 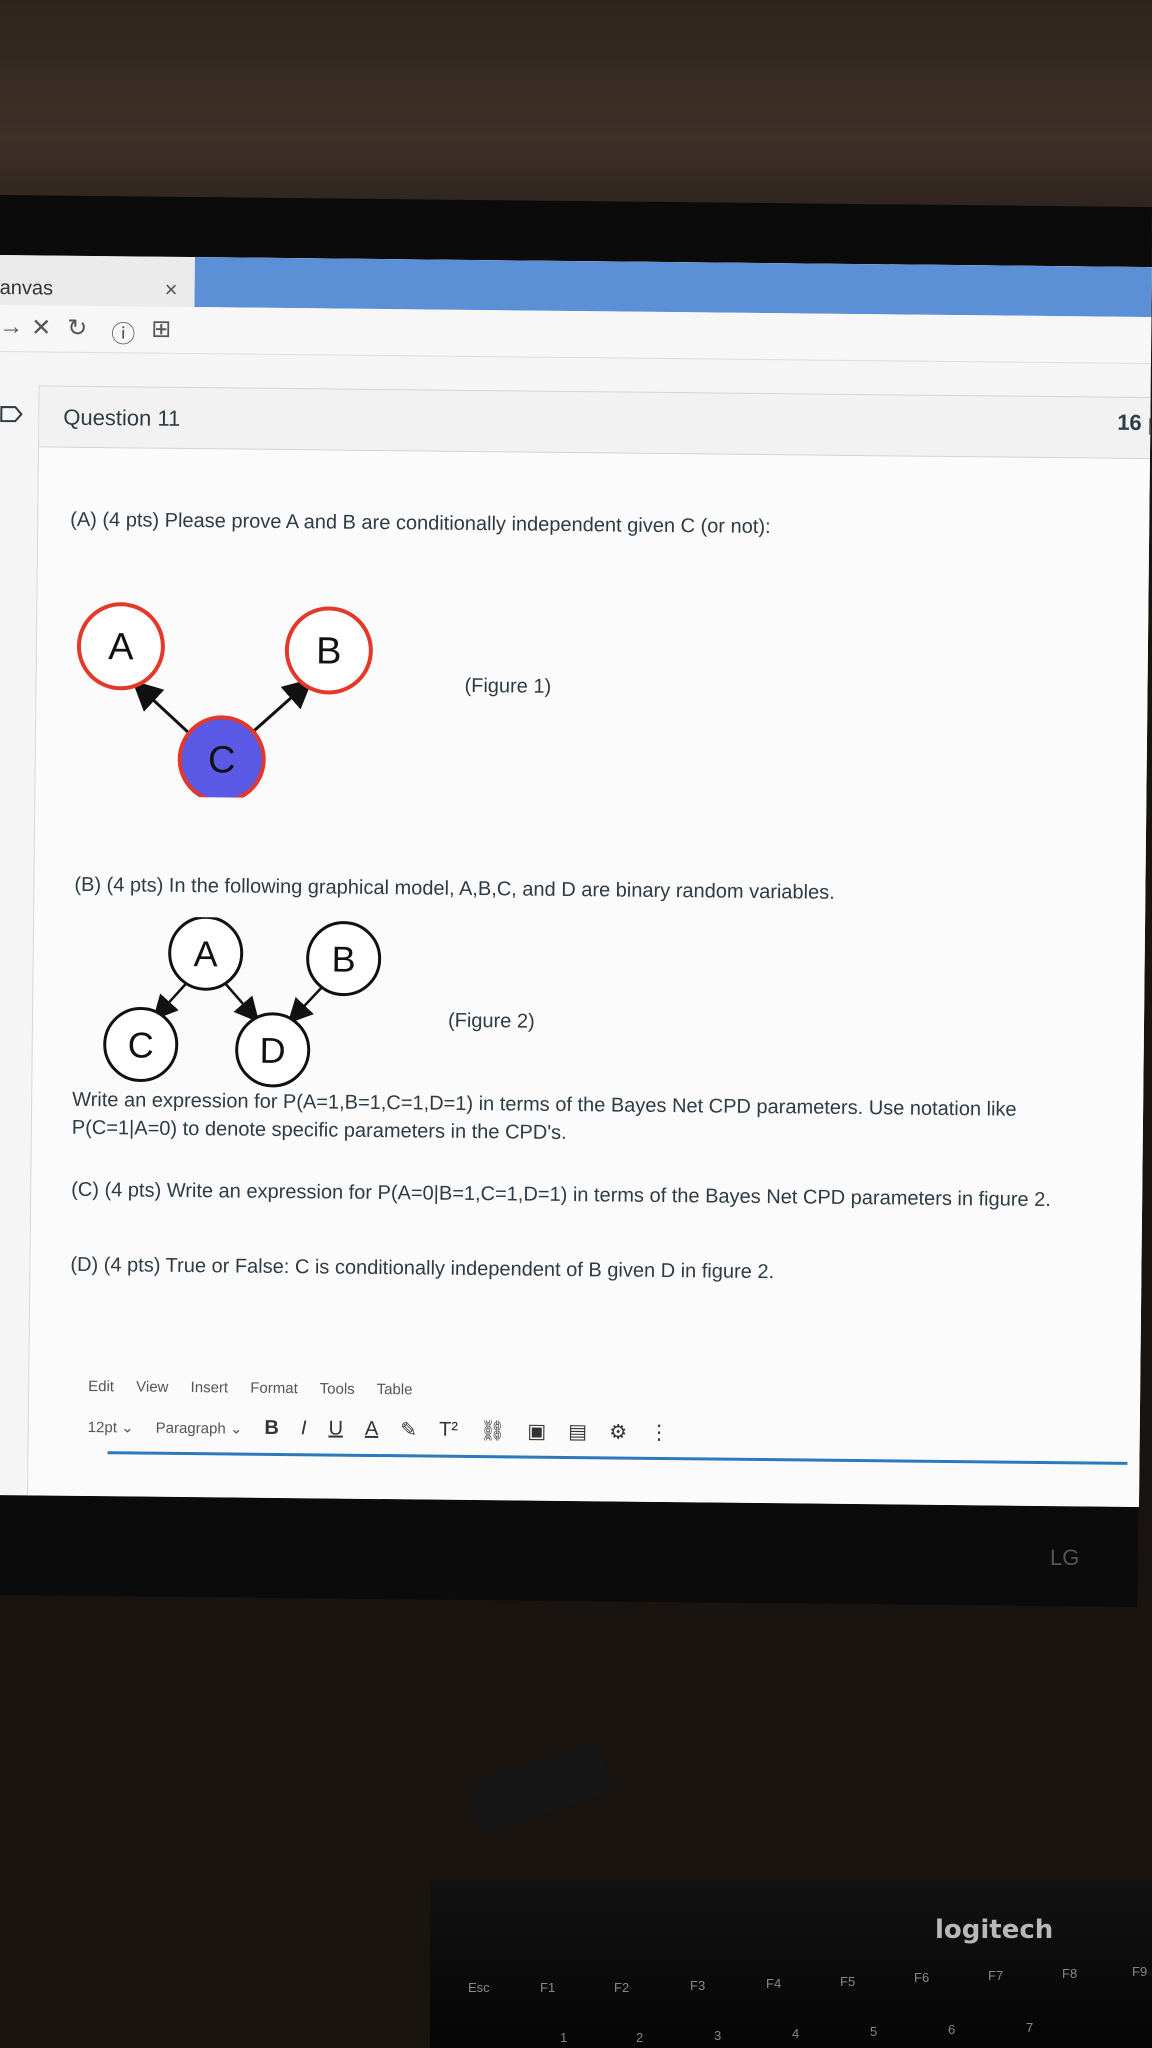 What do you see at coordinates (1065, 1557) in the screenshot?
I see `monitor-logo: LG` at bounding box center [1065, 1557].